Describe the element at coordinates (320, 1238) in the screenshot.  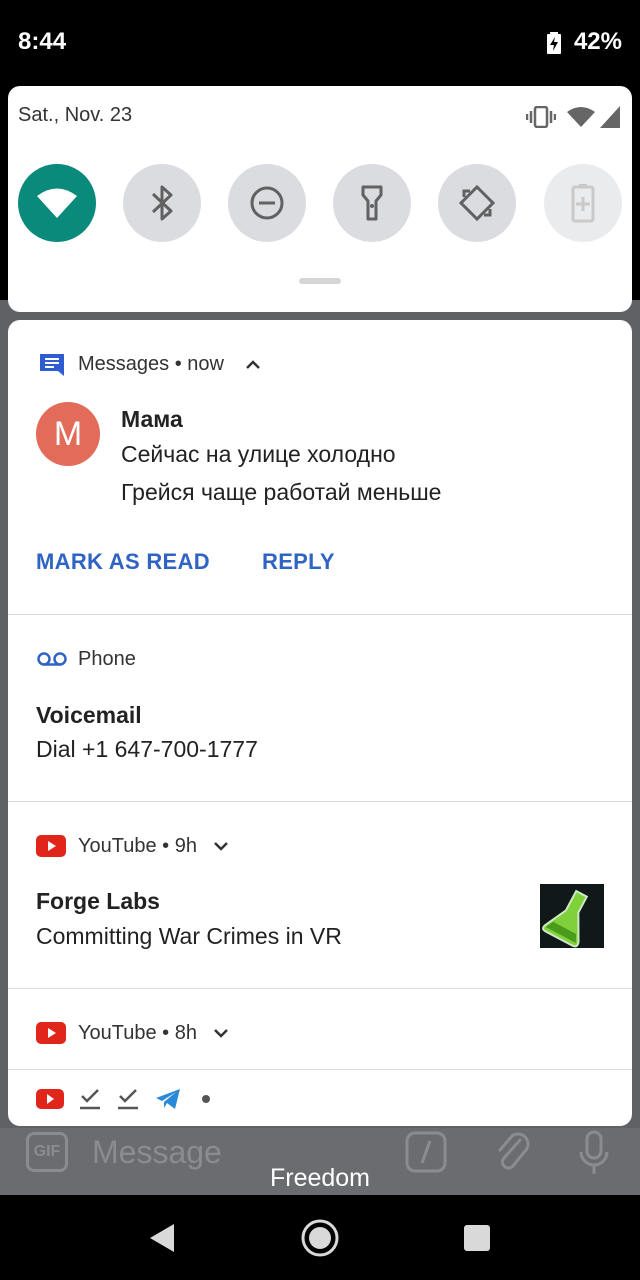
I see `home-icon` at that location.